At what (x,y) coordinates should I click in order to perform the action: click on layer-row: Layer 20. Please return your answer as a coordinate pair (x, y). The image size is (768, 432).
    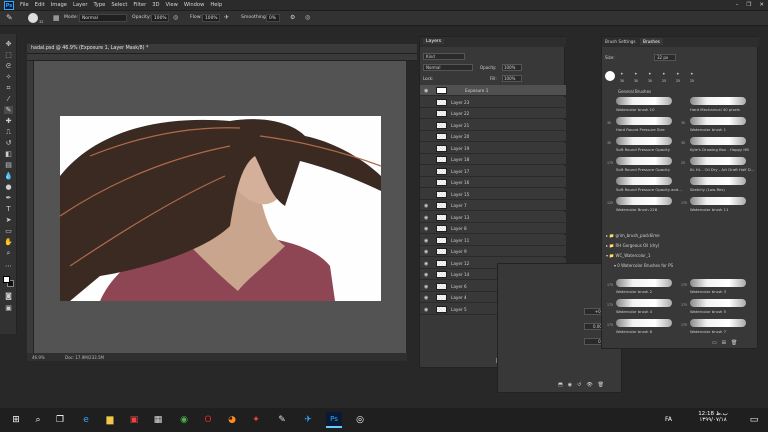
    Looking at the image, I should click on (493, 136).